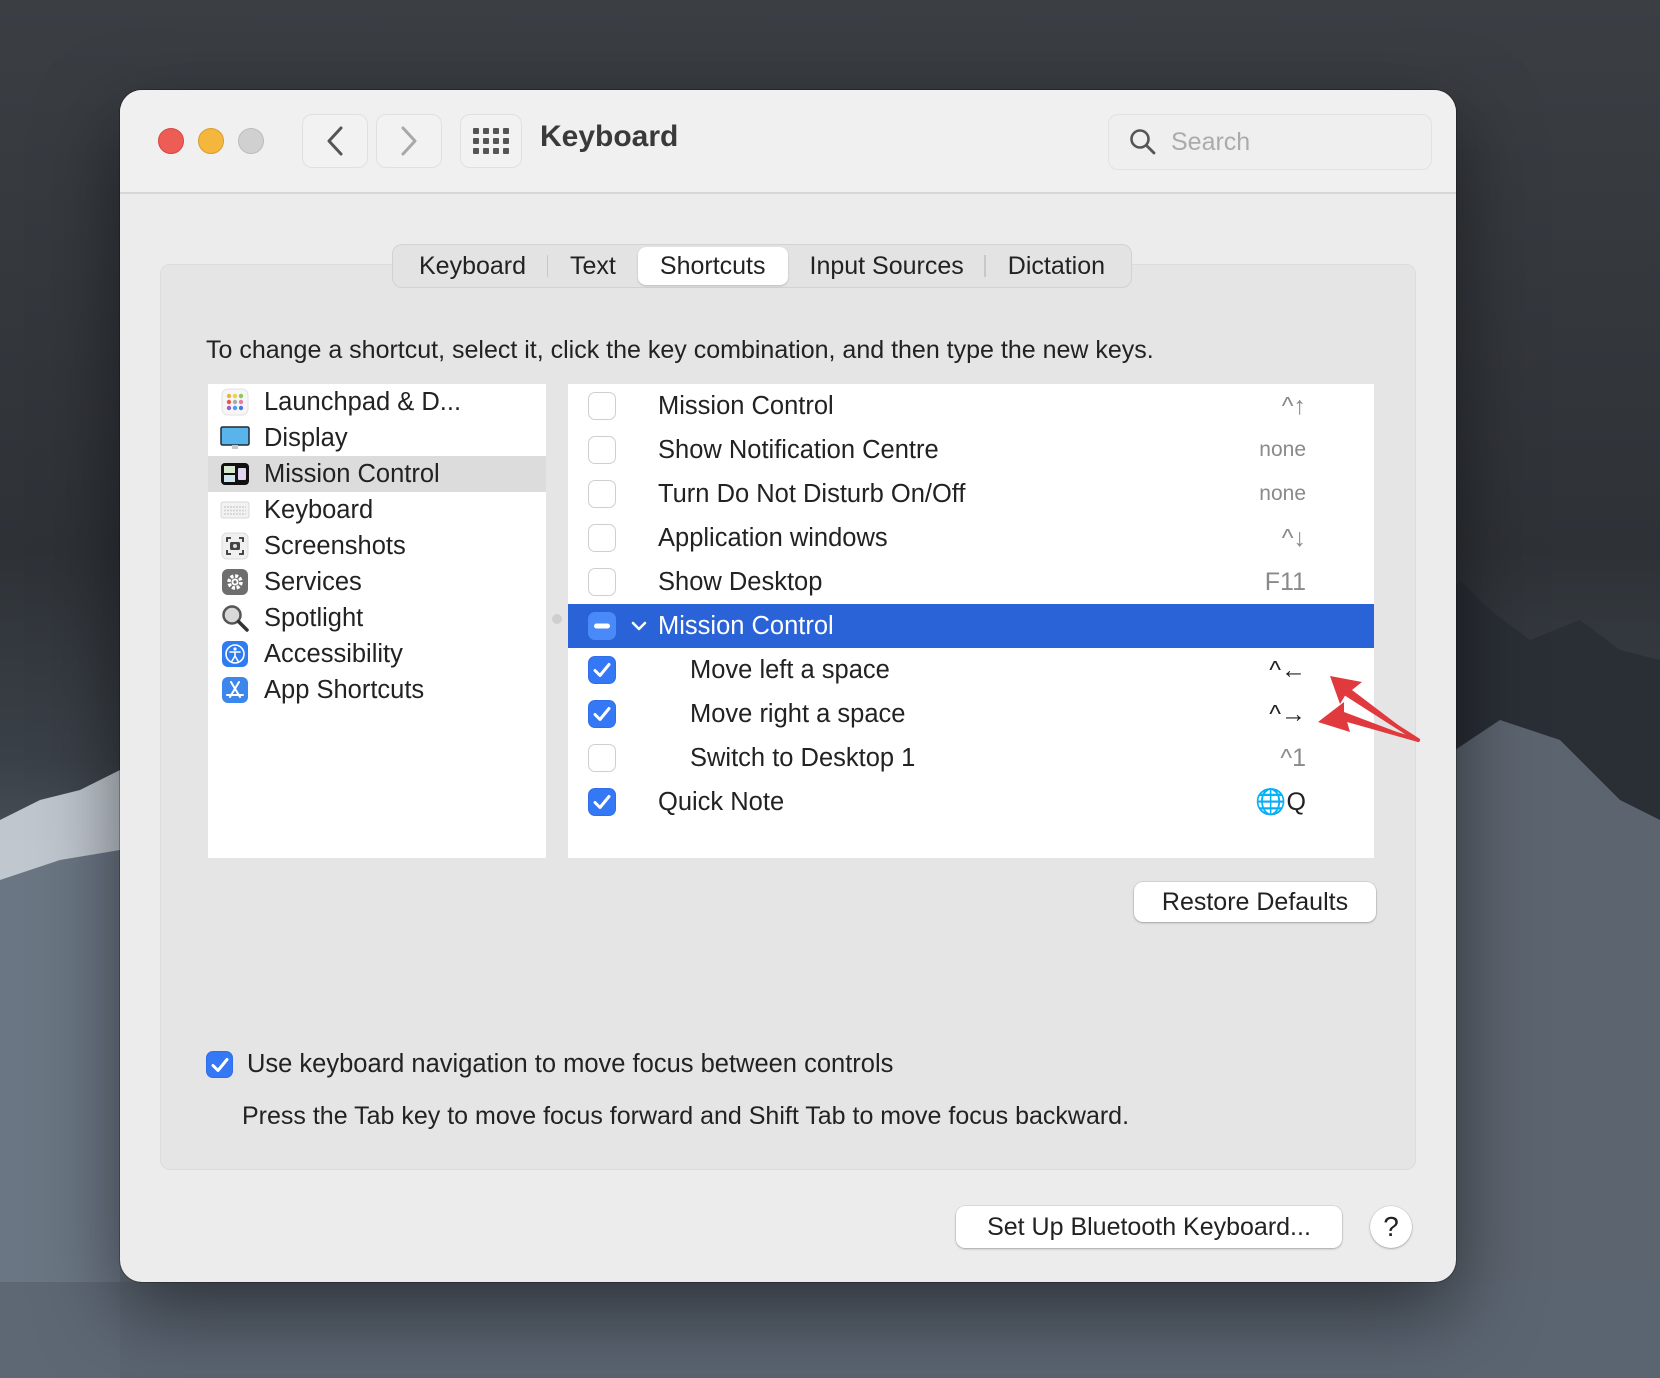 Image resolution: width=1660 pixels, height=1378 pixels. I want to click on show-all-grid-icon, so click(491, 141).